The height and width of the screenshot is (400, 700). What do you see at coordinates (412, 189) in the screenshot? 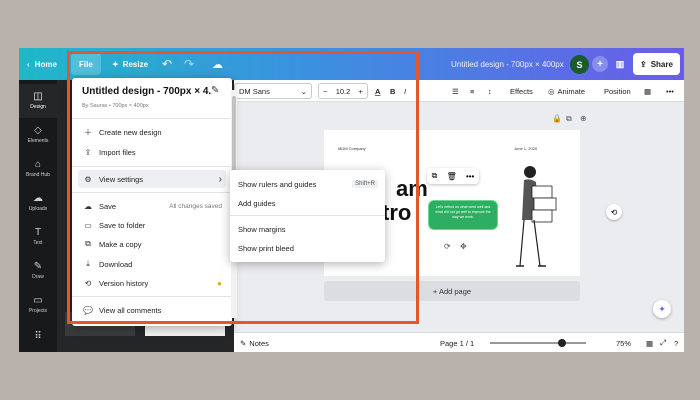
I see `headline-text-1: am` at bounding box center [412, 189].